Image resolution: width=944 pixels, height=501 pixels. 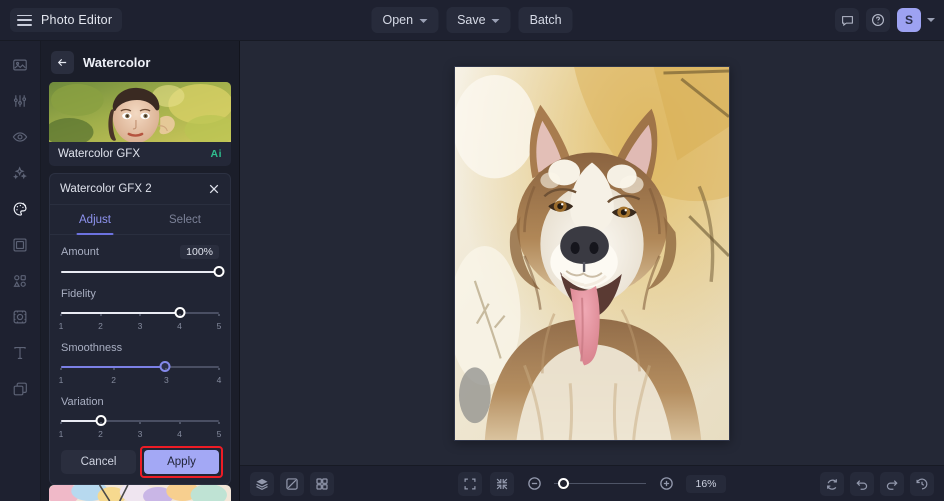 I want to click on collapse-icon, so click(x=502, y=483).